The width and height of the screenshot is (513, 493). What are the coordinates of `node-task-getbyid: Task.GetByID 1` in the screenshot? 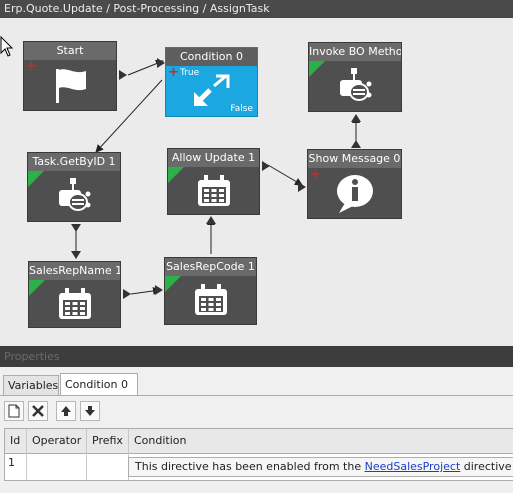 It's located at (74, 187).